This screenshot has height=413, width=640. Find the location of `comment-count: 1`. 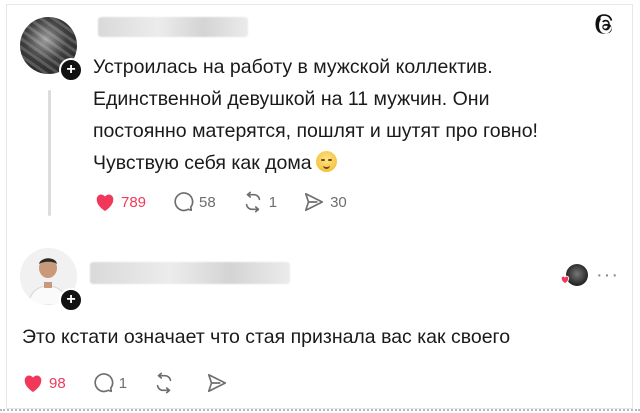

comment-count: 1 is located at coordinates (123, 383).